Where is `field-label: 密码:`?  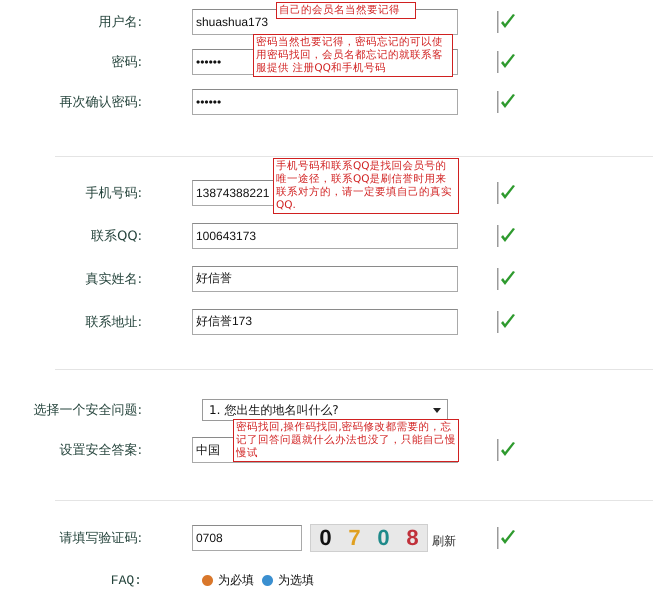
field-label: 密码: is located at coordinates (127, 62).